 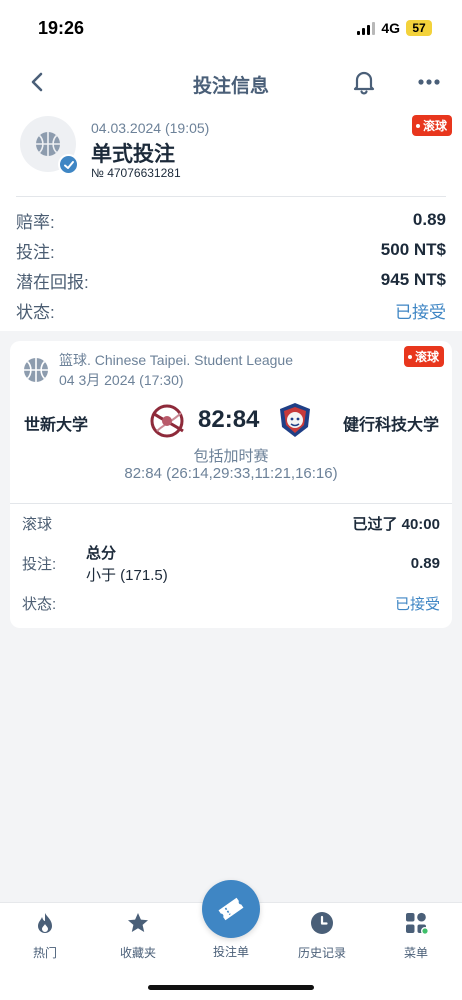 What do you see at coordinates (231, 603) in the screenshot?
I see `event-status-row: 状态: 已接受` at bounding box center [231, 603].